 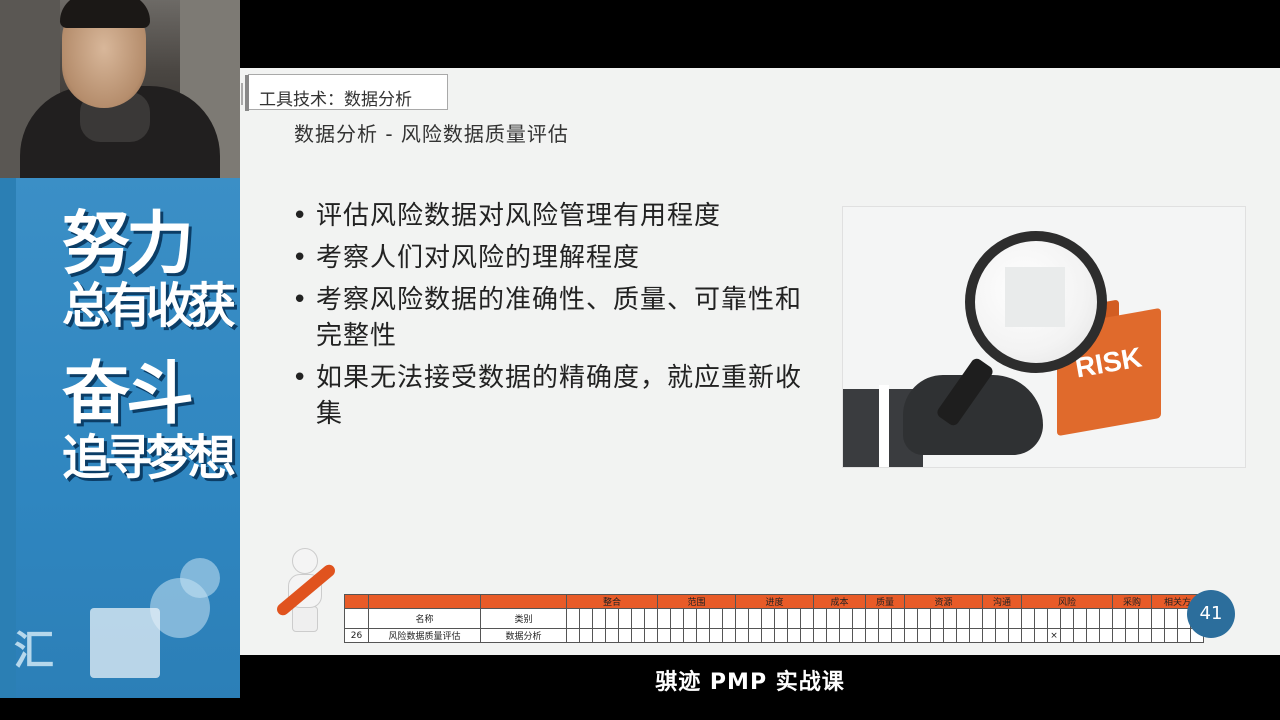 I want to click on webcam-video, so click(x=120, y=89).